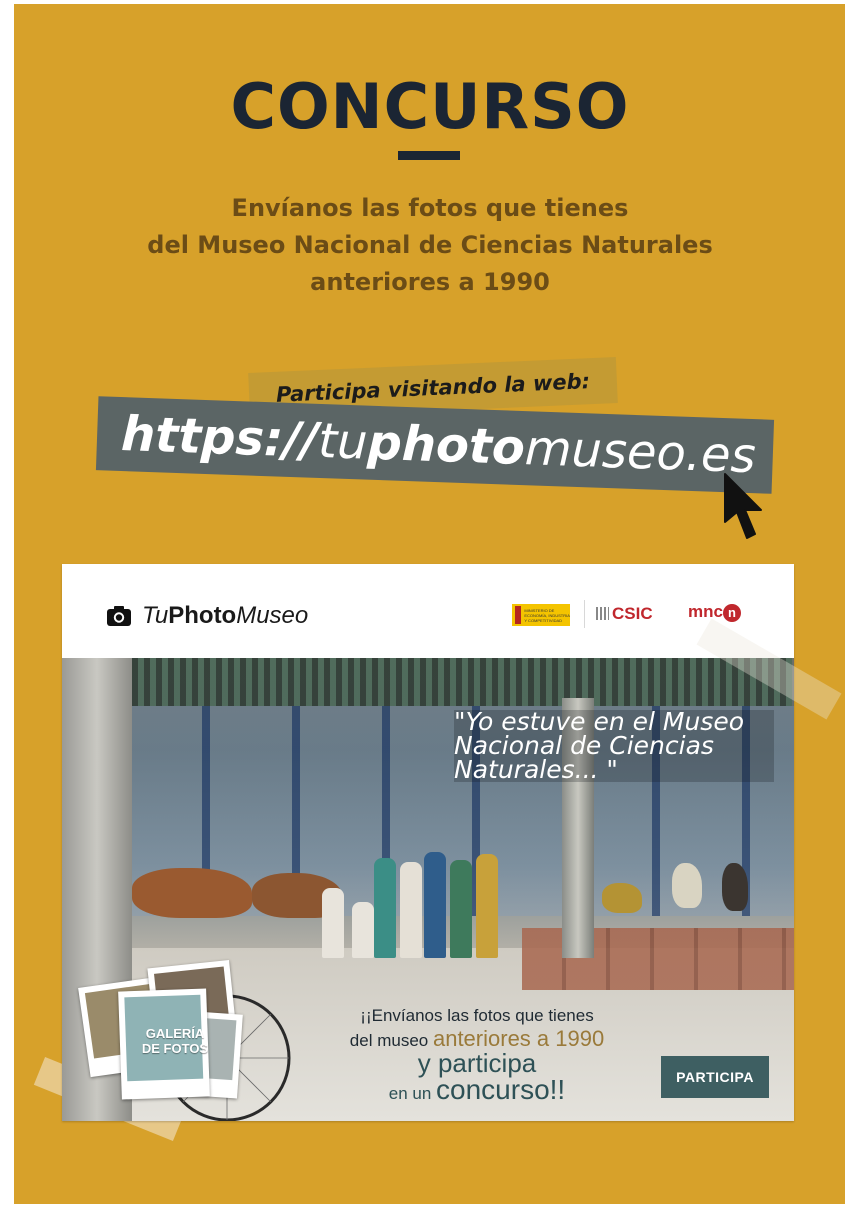 This screenshot has height=1207, width=845. Describe the element at coordinates (430, 208) in the screenshot. I see `subtitle-line-1: Envíanos las fotos que tienes` at that location.